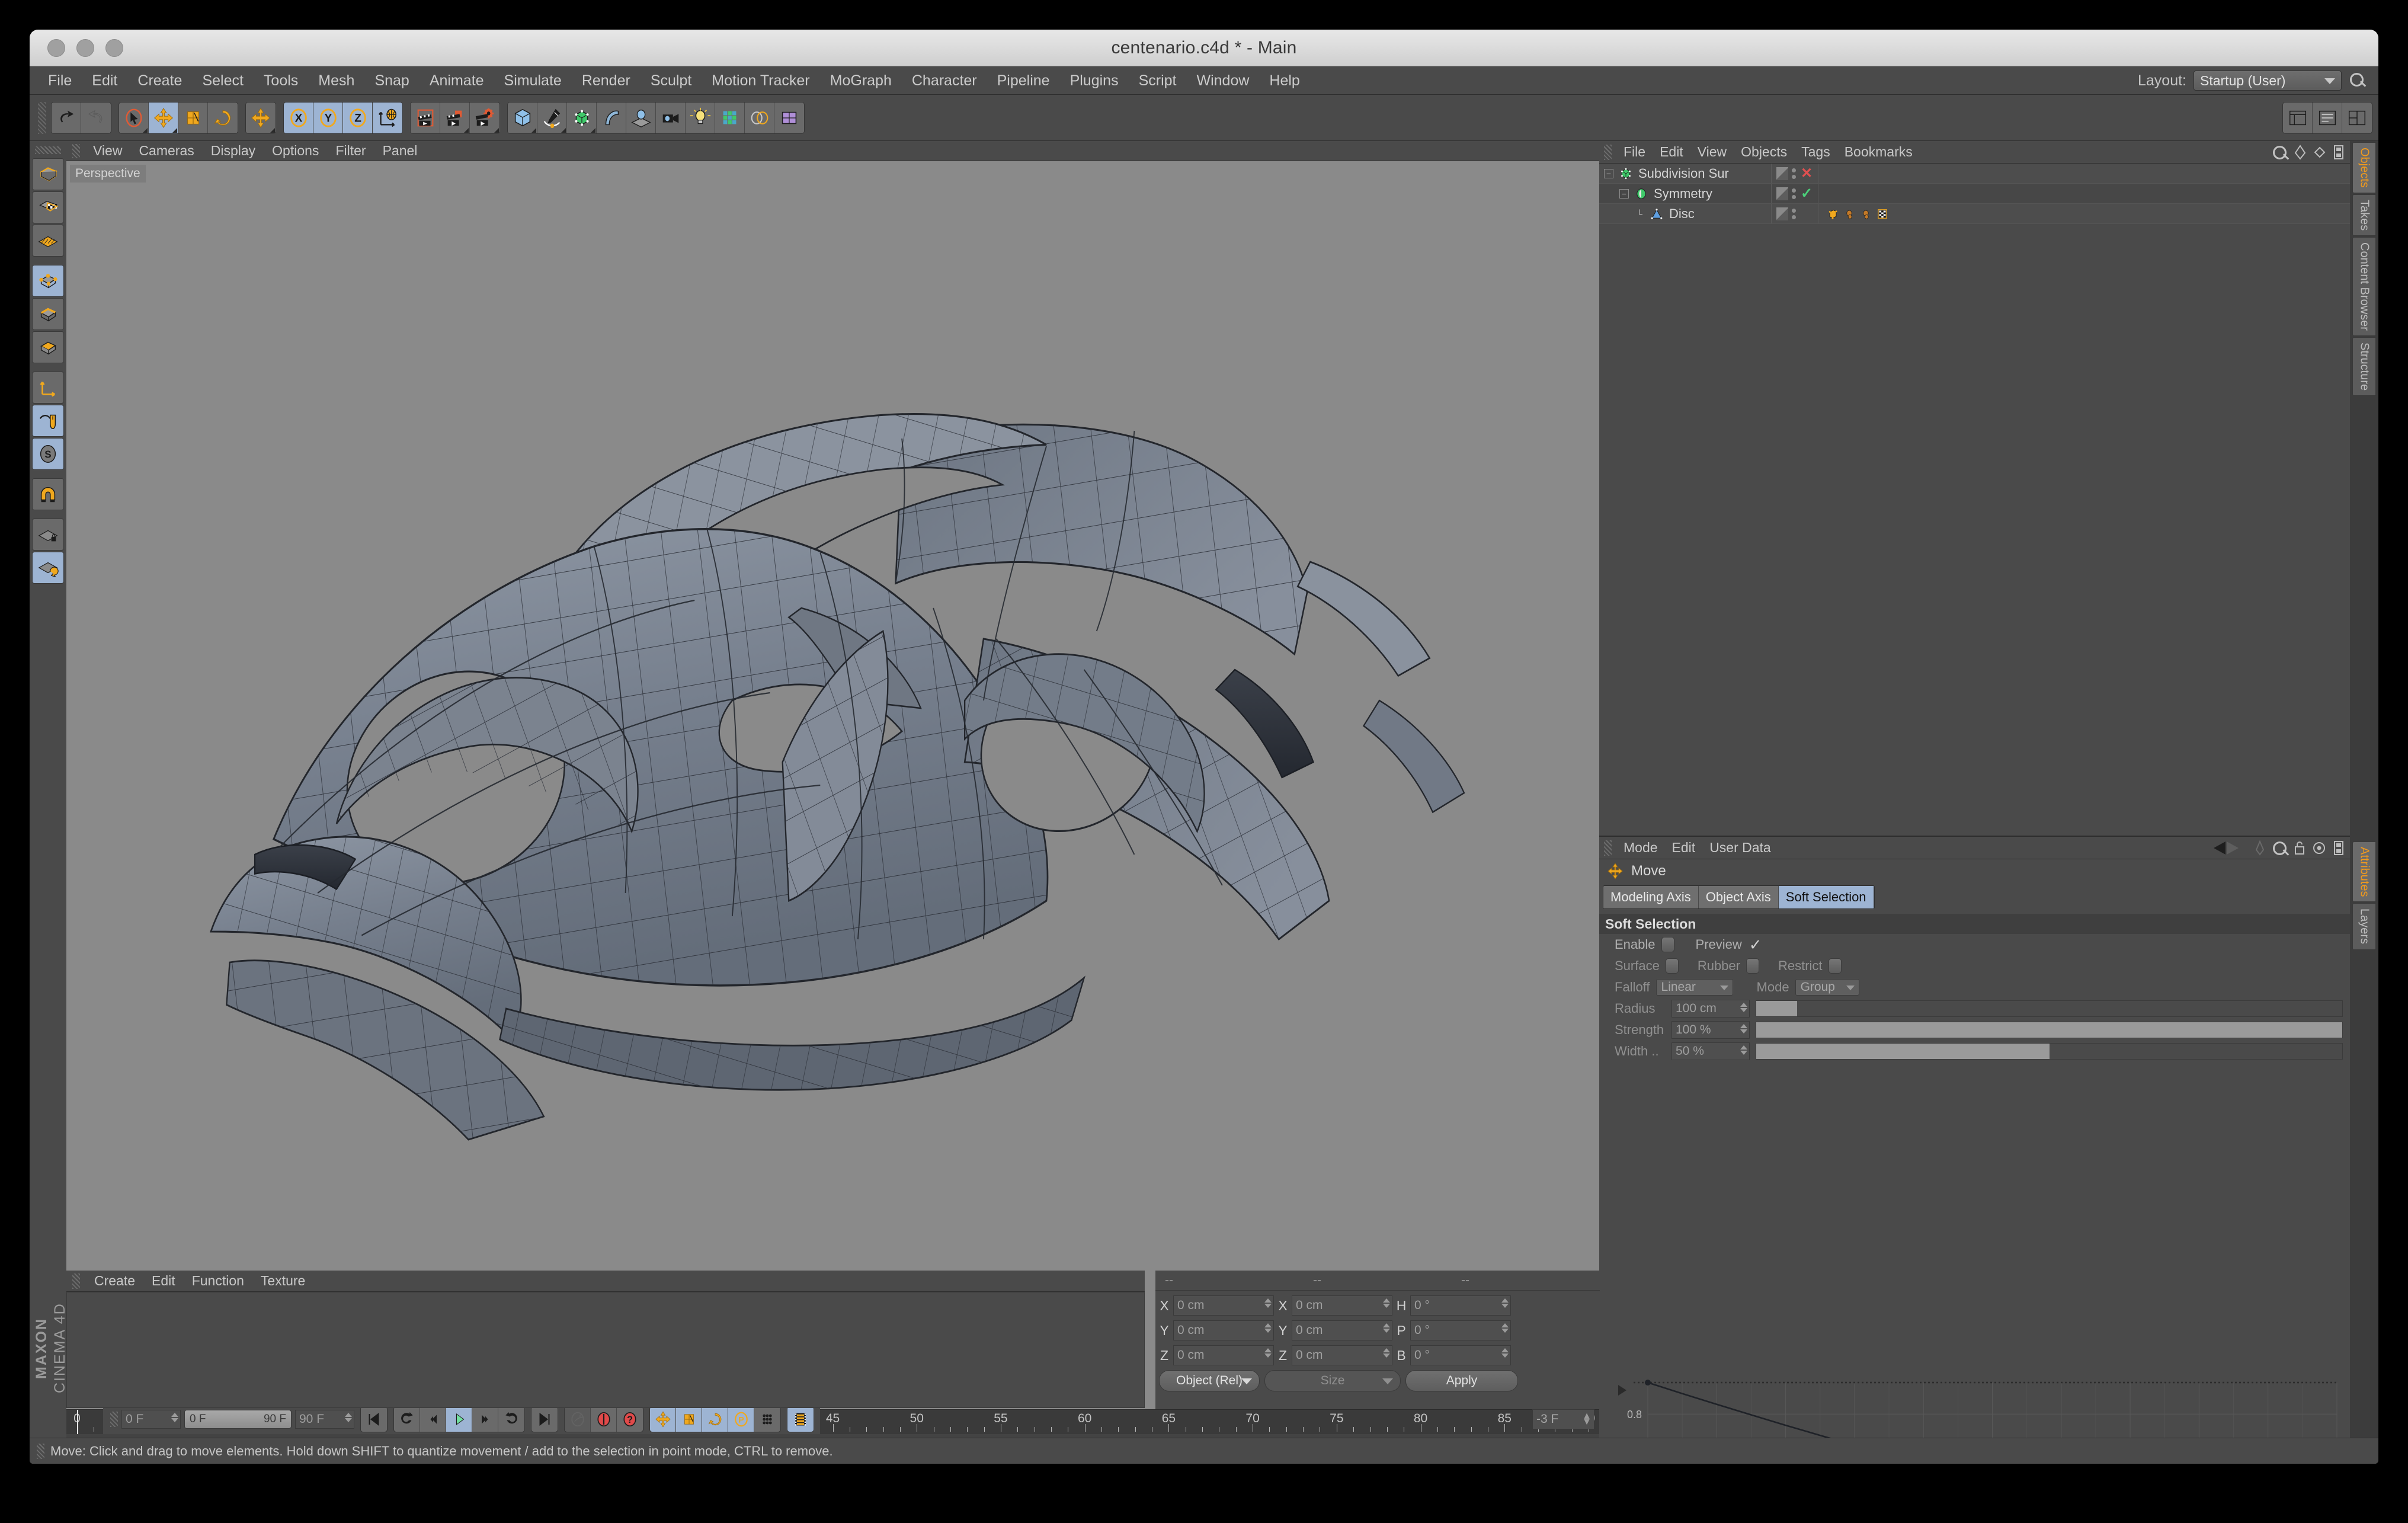  What do you see at coordinates (222, 80) in the screenshot?
I see `menu-item-select: Select` at bounding box center [222, 80].